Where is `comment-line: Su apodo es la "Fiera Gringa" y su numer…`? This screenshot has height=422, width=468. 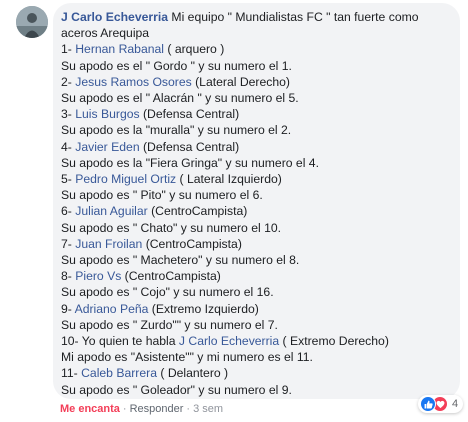 comment-line: Su apodo es la "Fiera Gringa" y su numer… is located at coordinates (255, 163).